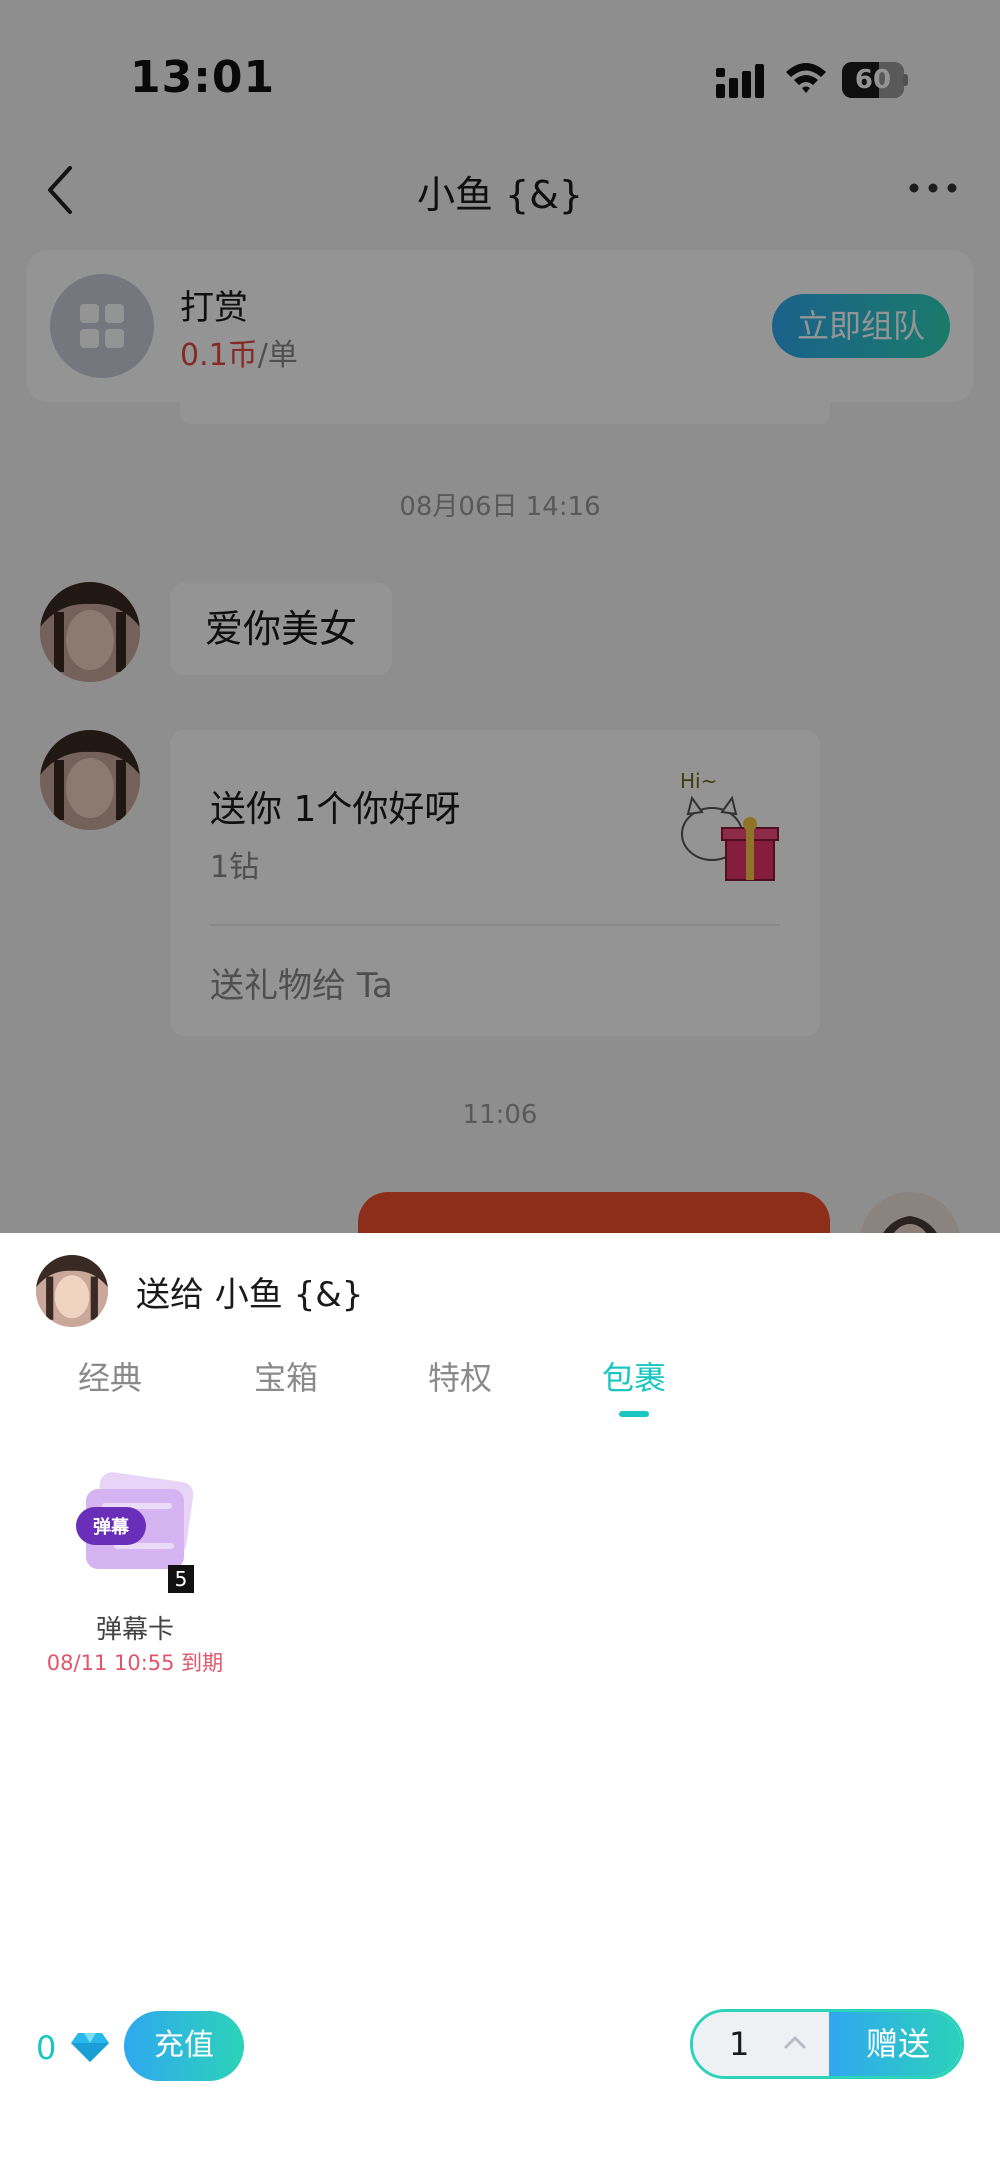 The height and width of the screenshot is (2174, 1000). Describe the element at coordinates (181, 1579) in the screenshot. I see `item-count-badge: 5` at that location.